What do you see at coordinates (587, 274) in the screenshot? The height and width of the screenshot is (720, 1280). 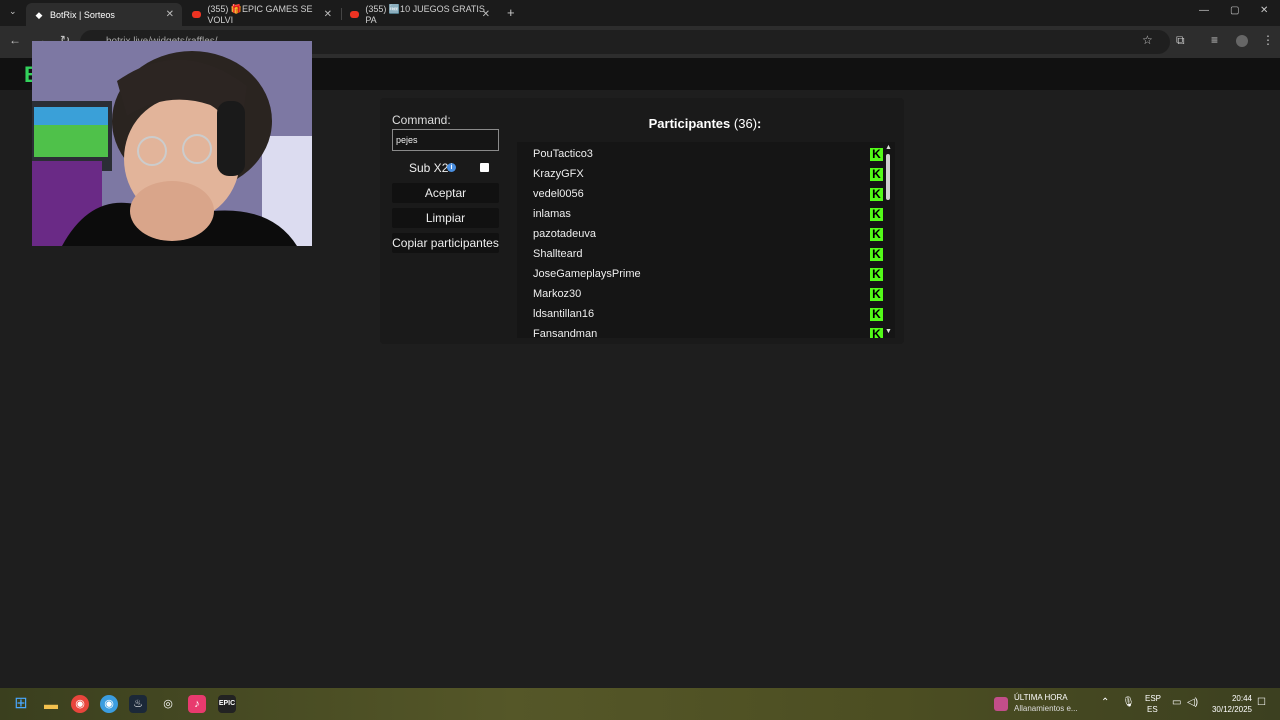 I see `participant-name: JoseGameplaysPrime` at bounding box center [587, 274].